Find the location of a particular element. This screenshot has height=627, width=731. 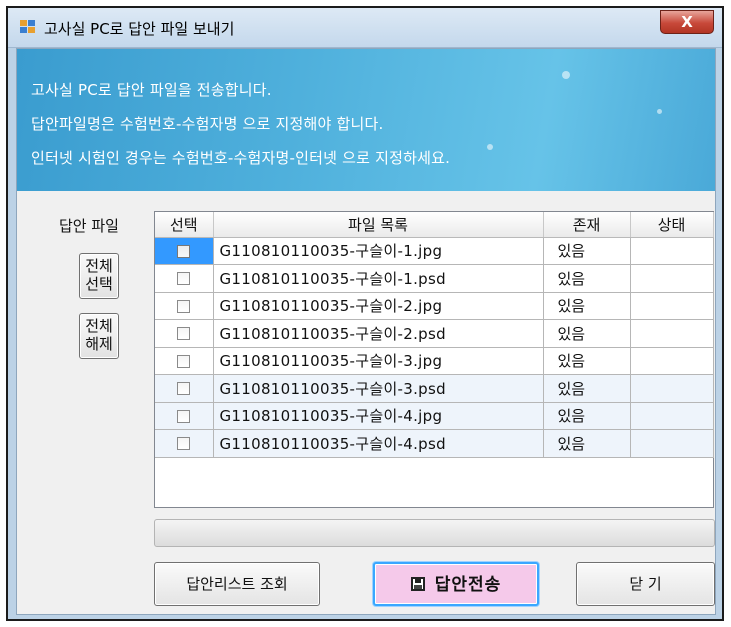

file-name-cell: G110810110035-구슬이-4.jpg is located at coordinates (378, 416).